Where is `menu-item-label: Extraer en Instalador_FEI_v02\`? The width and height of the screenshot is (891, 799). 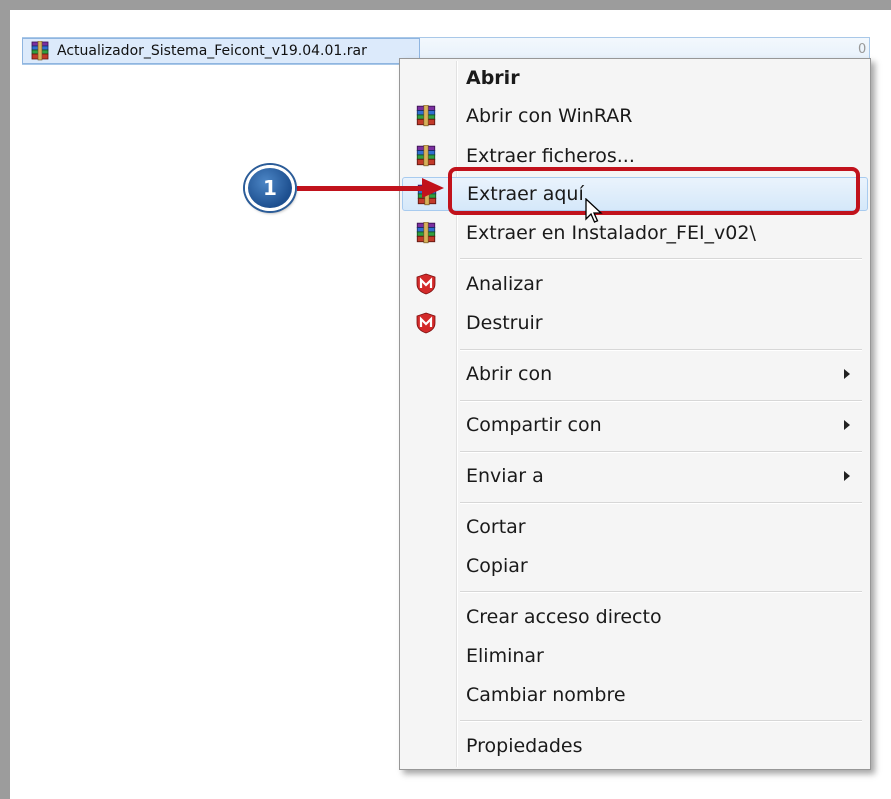 menu-item-label: Extraer en Instalador_FEI_v02\ is located at coordinates (611, 233).